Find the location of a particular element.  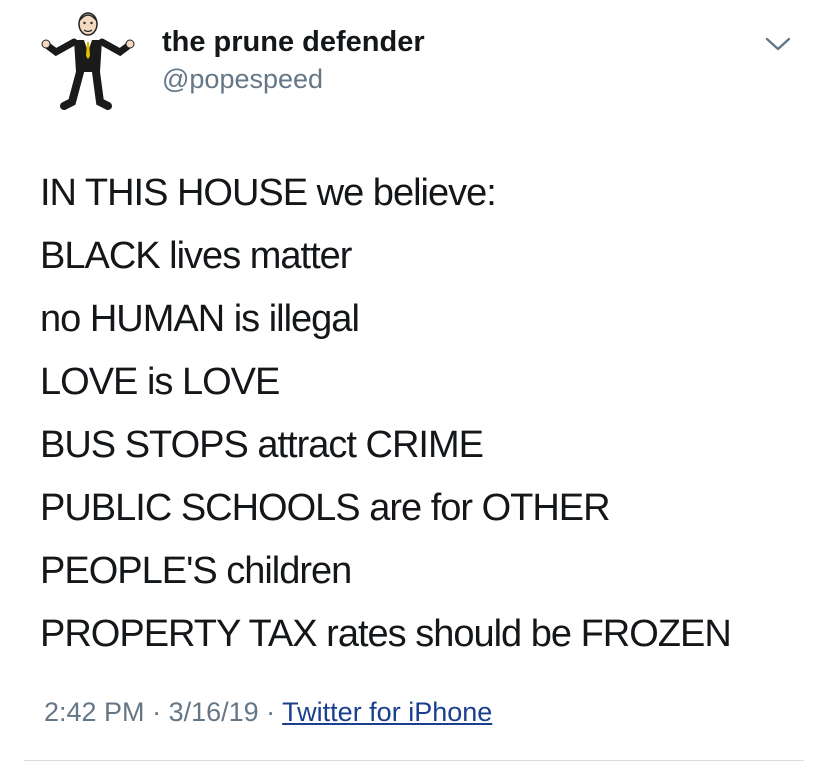

tweet-time: 2:42 PM is located at coordinates (94, 712).